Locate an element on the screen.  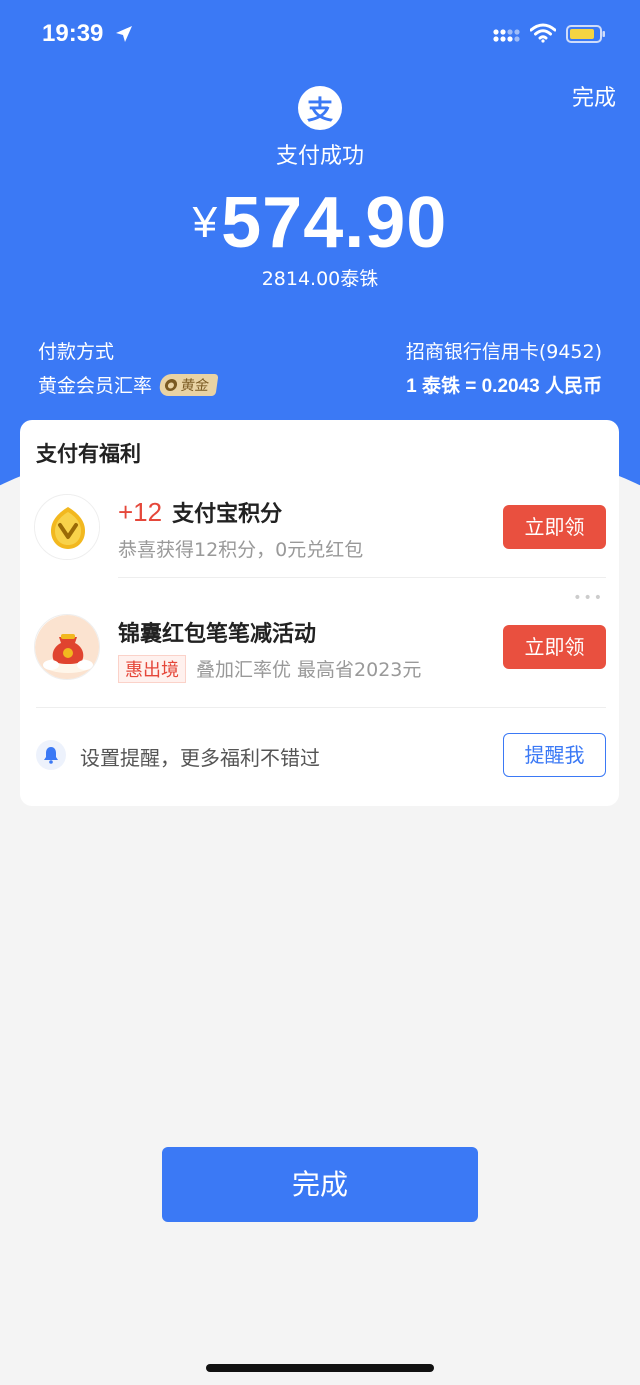
red-packet-description-row: 惠出境 叠加汇率优 最高省2023元 is located at coordinates (269, 669).